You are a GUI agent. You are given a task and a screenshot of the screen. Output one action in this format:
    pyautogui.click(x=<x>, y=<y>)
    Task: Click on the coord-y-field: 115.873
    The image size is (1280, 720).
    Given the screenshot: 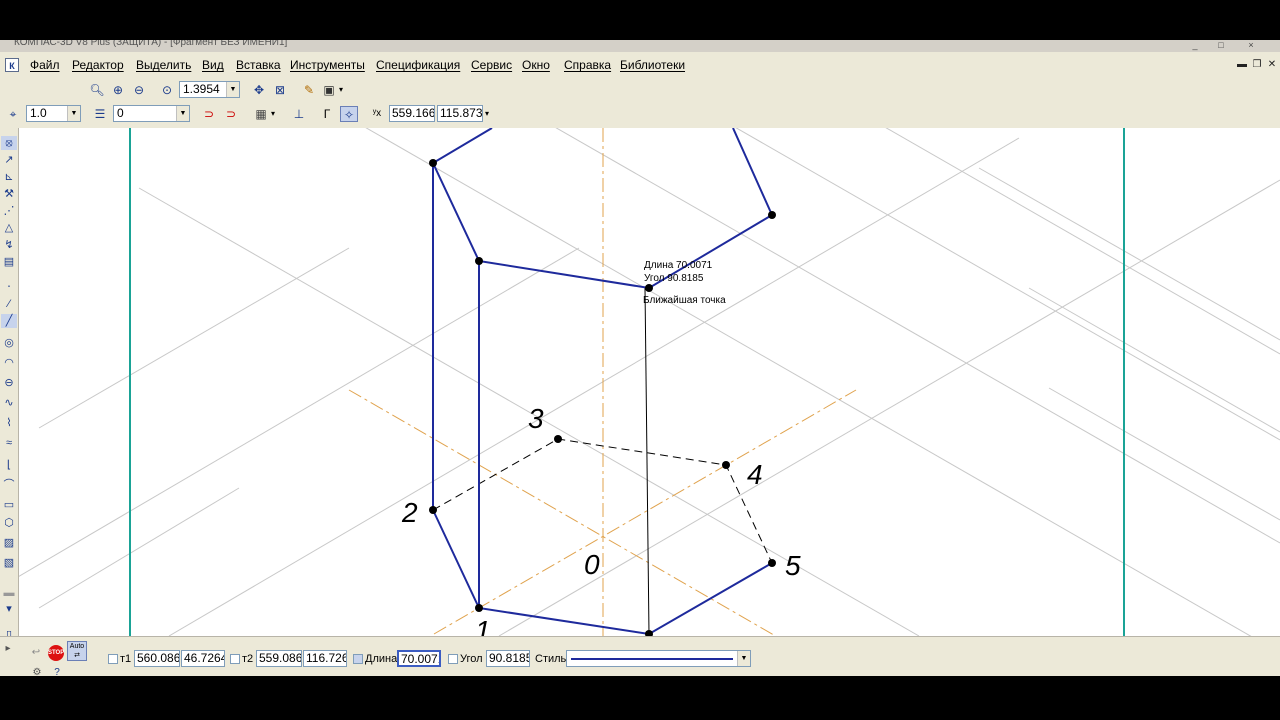 What is the action you would take?
    pyautogui.click(x=460, y=113)
    